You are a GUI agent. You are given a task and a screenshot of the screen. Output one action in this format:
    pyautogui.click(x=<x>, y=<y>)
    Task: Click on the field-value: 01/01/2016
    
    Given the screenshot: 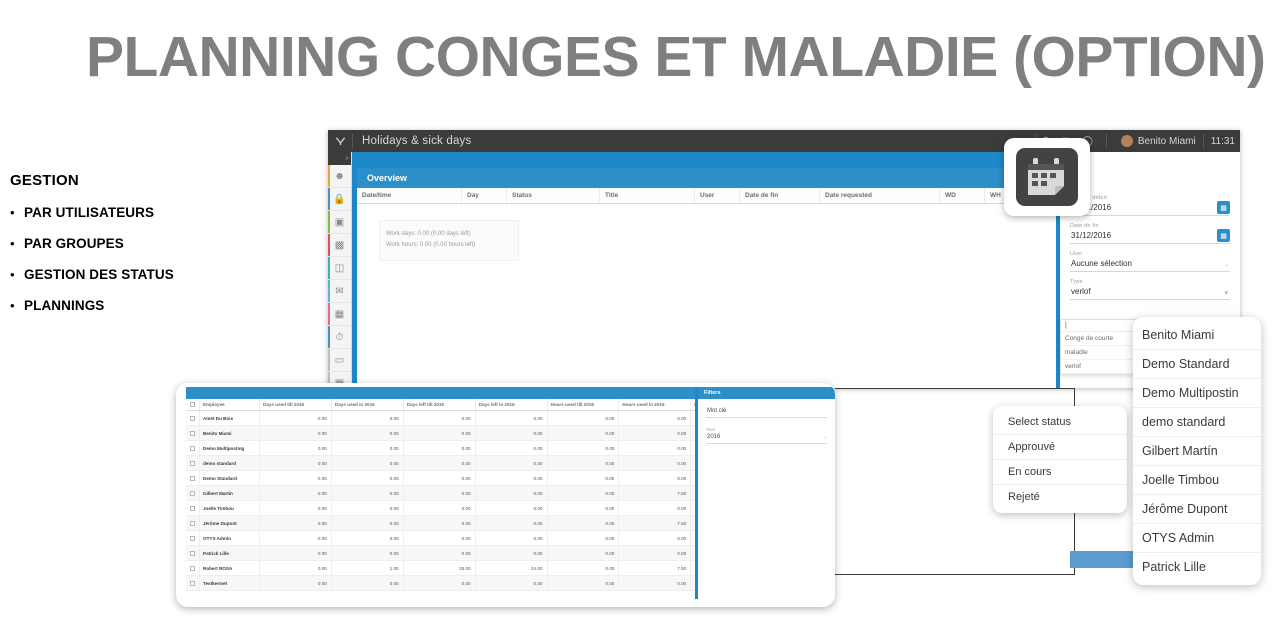 What is the action you would take?
    pyautogui.click(x=1150, y=208)
    